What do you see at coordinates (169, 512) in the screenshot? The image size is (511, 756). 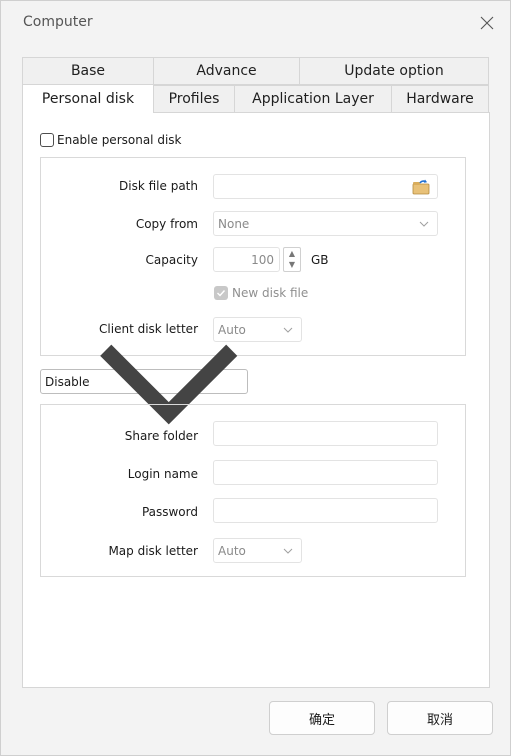 I see `password-label: Password` at bounding box center [169, 512].